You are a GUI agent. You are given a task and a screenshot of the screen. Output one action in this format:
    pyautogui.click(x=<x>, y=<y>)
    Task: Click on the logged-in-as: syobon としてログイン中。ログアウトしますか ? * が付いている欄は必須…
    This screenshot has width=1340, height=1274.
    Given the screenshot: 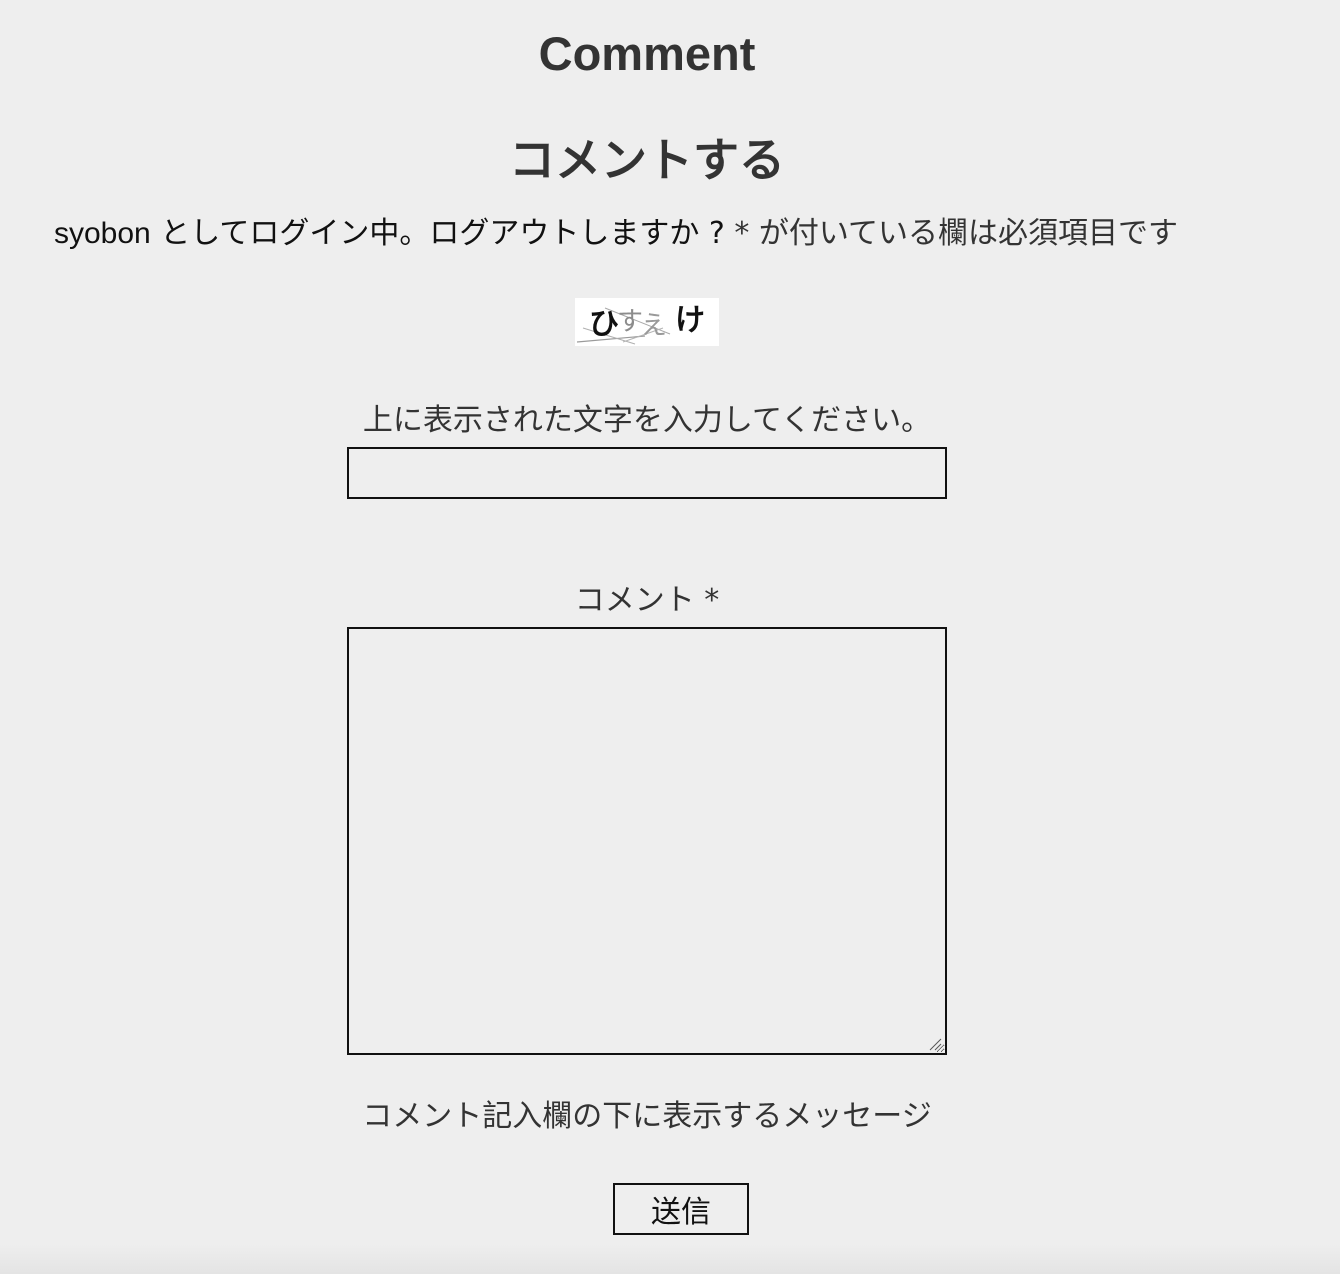 What is the action you would take?
    pyautogui.click(x=674, y=234)
    